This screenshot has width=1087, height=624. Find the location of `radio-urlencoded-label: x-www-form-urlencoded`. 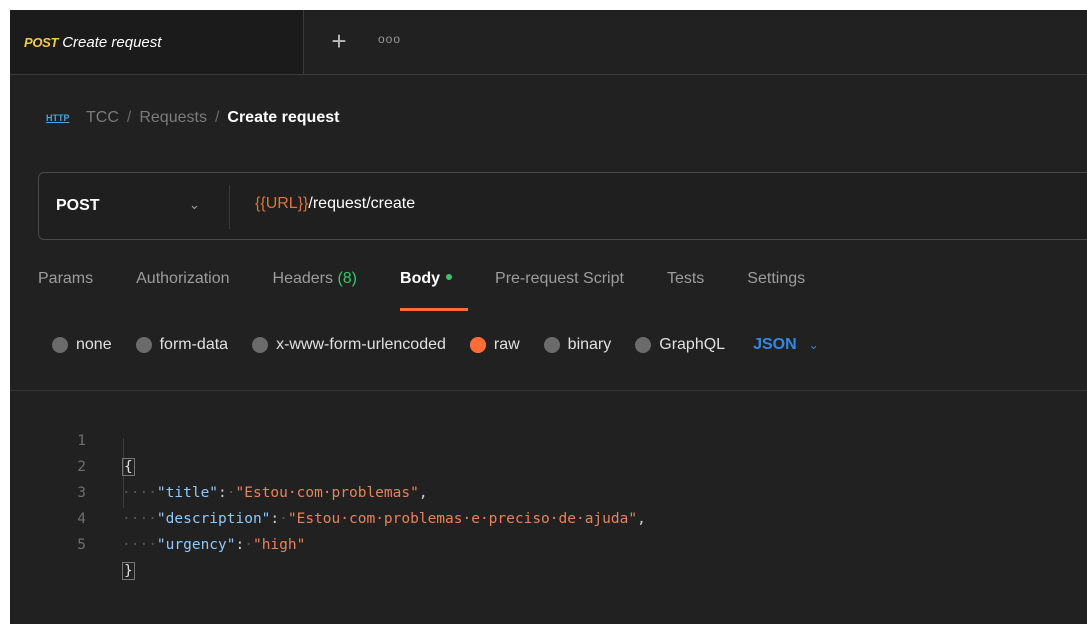

radio-urlencoded-label: x-www-form-urlencoded is located at coordinates (361, 344).